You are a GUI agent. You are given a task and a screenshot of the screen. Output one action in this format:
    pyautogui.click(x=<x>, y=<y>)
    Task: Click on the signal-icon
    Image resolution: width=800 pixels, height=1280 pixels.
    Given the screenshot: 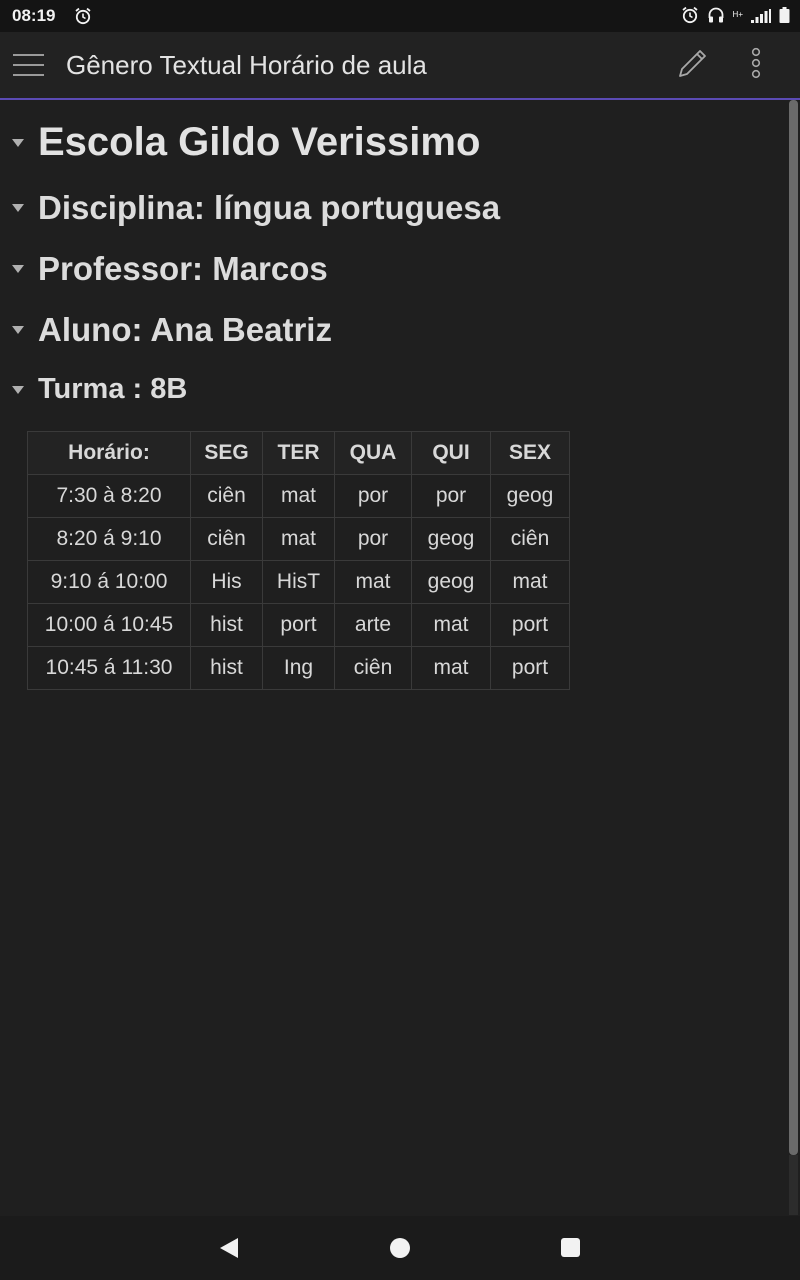 What is the action you would take?
    pyautogui.click(x=761, y=18)
    